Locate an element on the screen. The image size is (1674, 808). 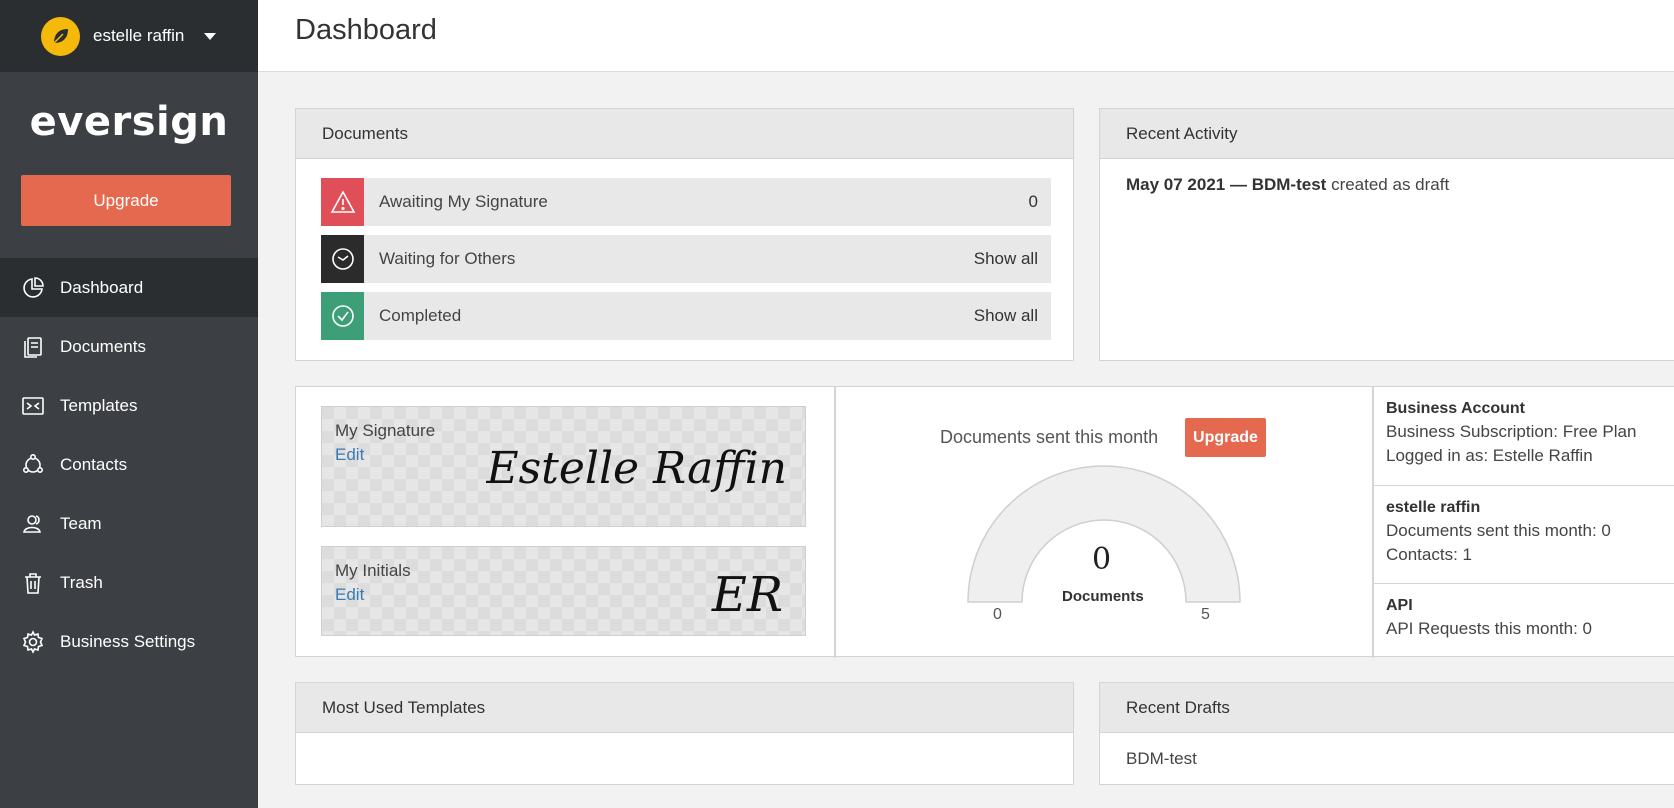
user-name: estelle raffin is located at coordinates (138, 36).